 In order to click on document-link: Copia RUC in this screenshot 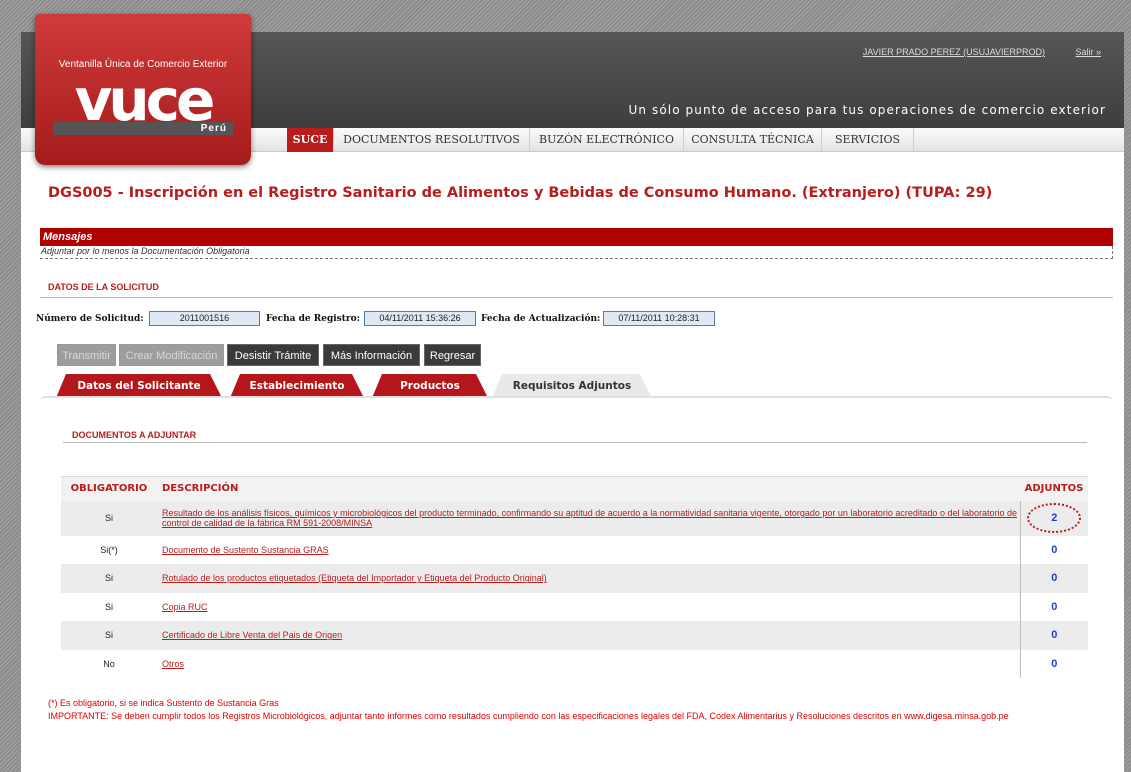, I will do `click(185, 607)`.